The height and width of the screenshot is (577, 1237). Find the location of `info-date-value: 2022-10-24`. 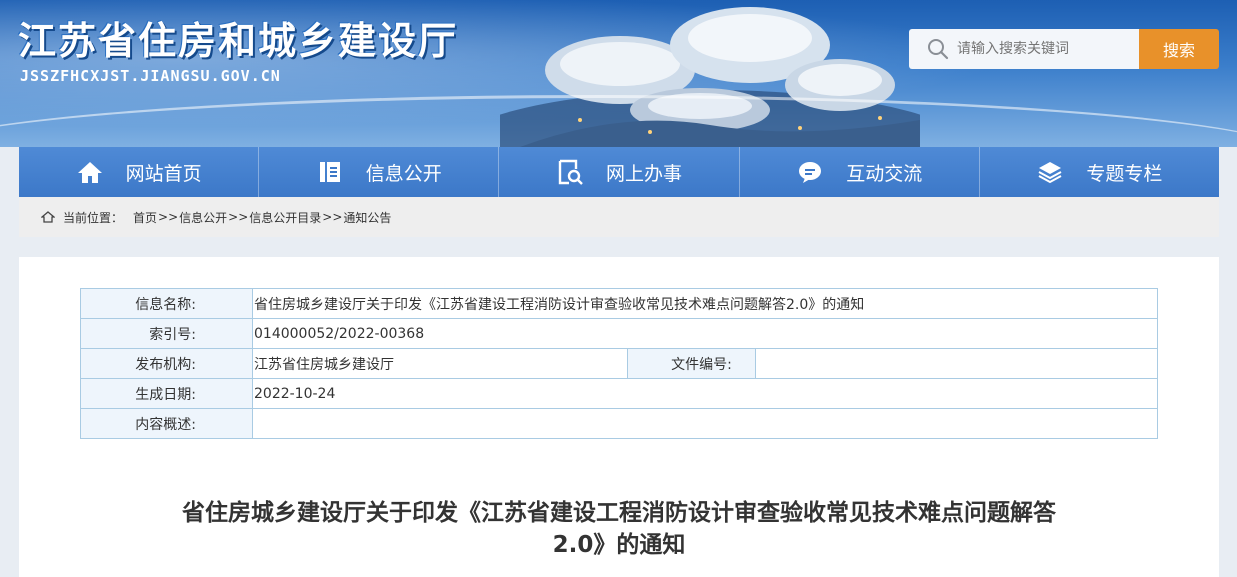

info-date-value: 2022-10-24 is located at coordinates (705, 393).